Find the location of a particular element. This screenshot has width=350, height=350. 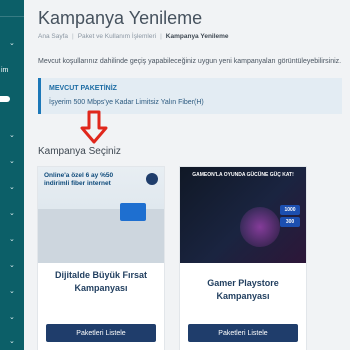

brand-logo-icon is located at coordinates (152, 179).